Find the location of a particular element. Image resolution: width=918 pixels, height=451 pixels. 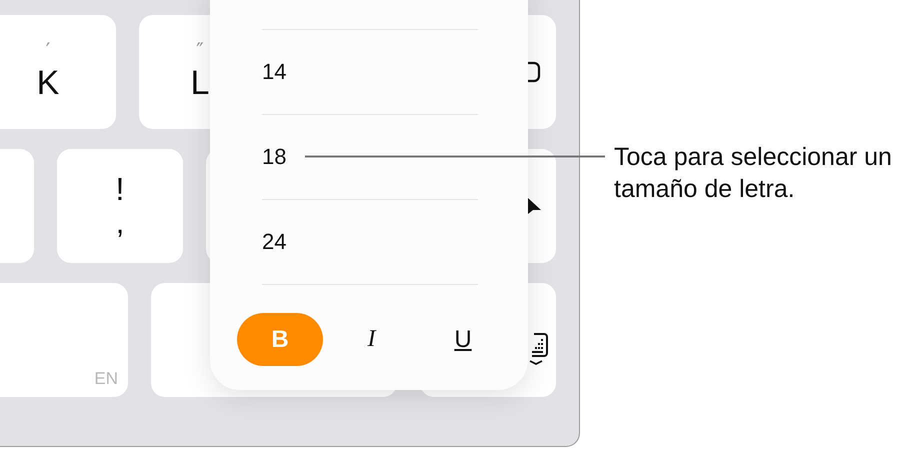

key-letter: L is located at coordinates (200, 83).